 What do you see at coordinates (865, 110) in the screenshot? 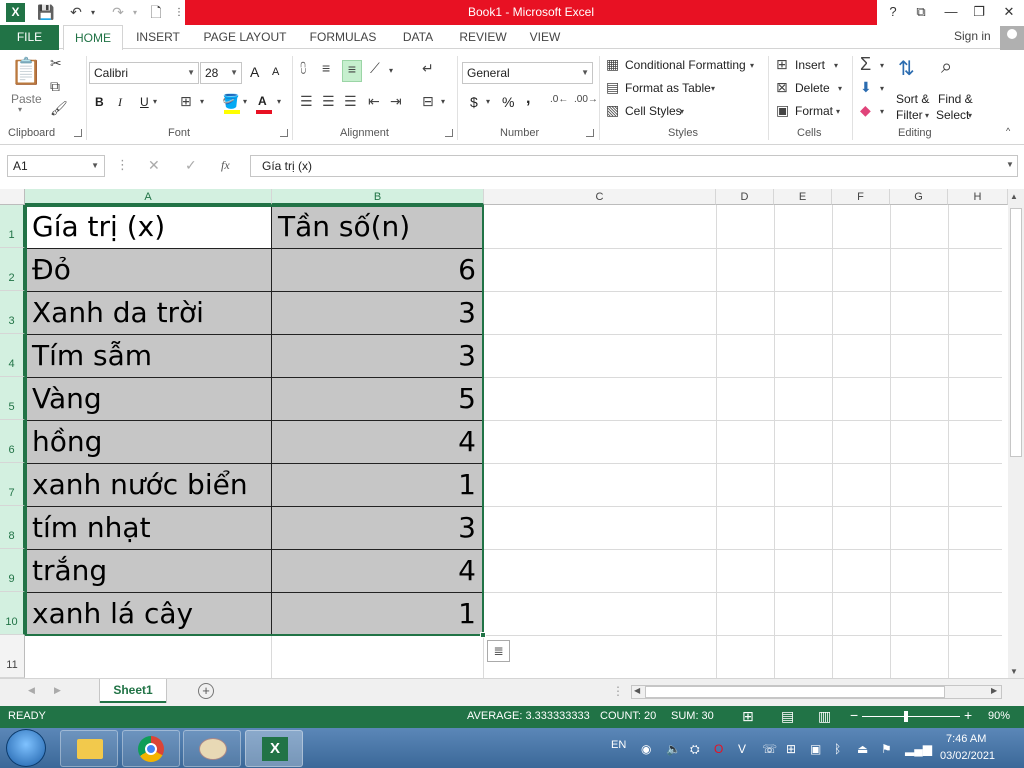
I see `clear-icon: ◆` at bounding box center [865, 110].